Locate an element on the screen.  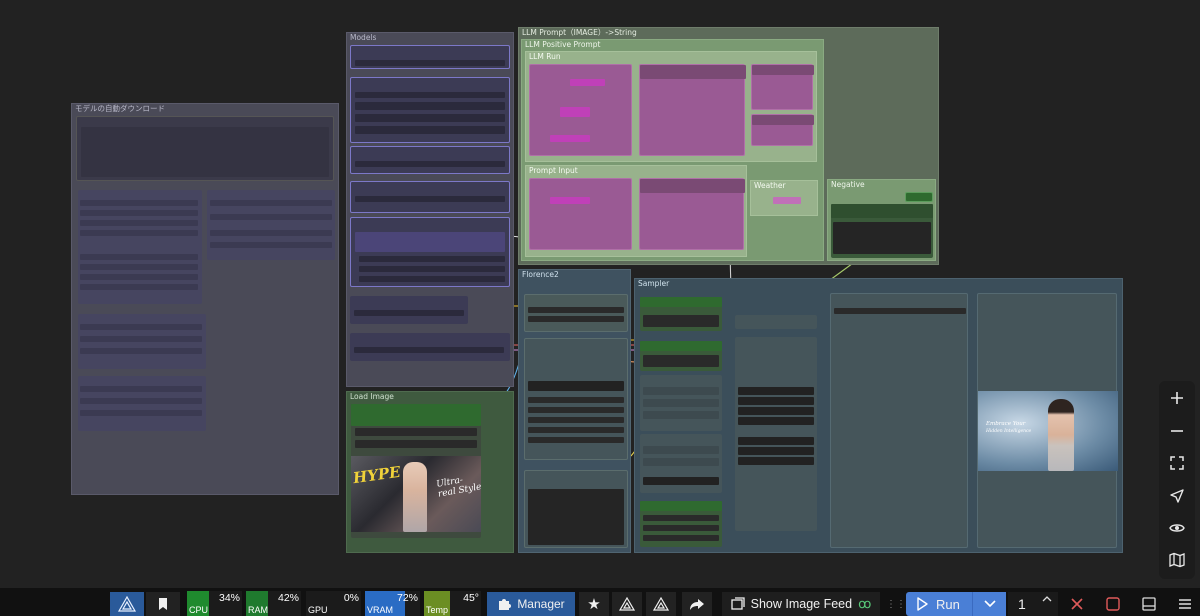
prompt-input-node is located at coordinates (692, 214).